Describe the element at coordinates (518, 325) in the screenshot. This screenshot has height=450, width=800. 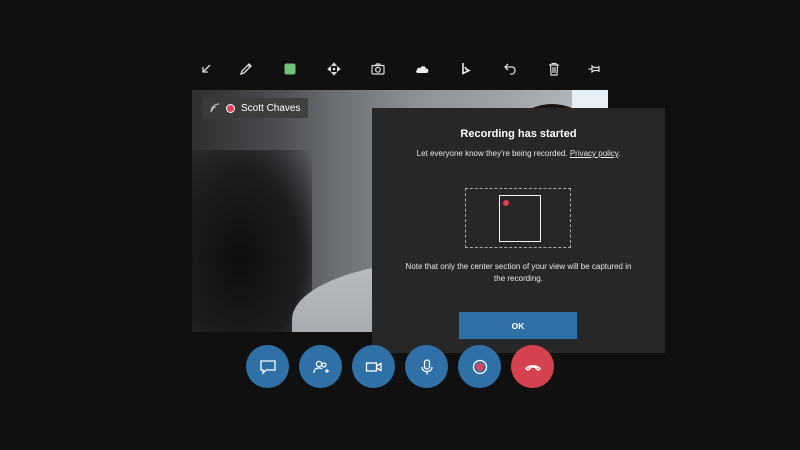
I see `ok-button: OK` at that location.